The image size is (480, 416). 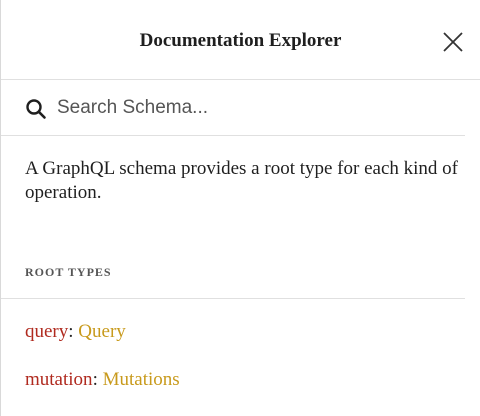 What do you see at coordinates (59, 379) in the screenshot?
I see `field-link-mutation: mutation` at bounding box center [59, 379].